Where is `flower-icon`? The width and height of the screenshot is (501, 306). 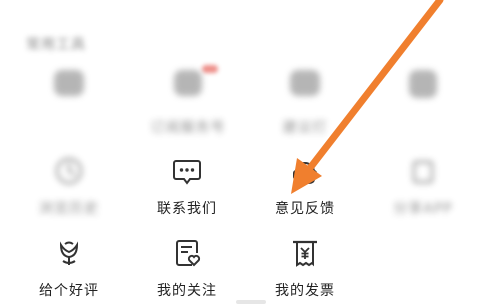
flower-icon is located at coordinates (69, 253).